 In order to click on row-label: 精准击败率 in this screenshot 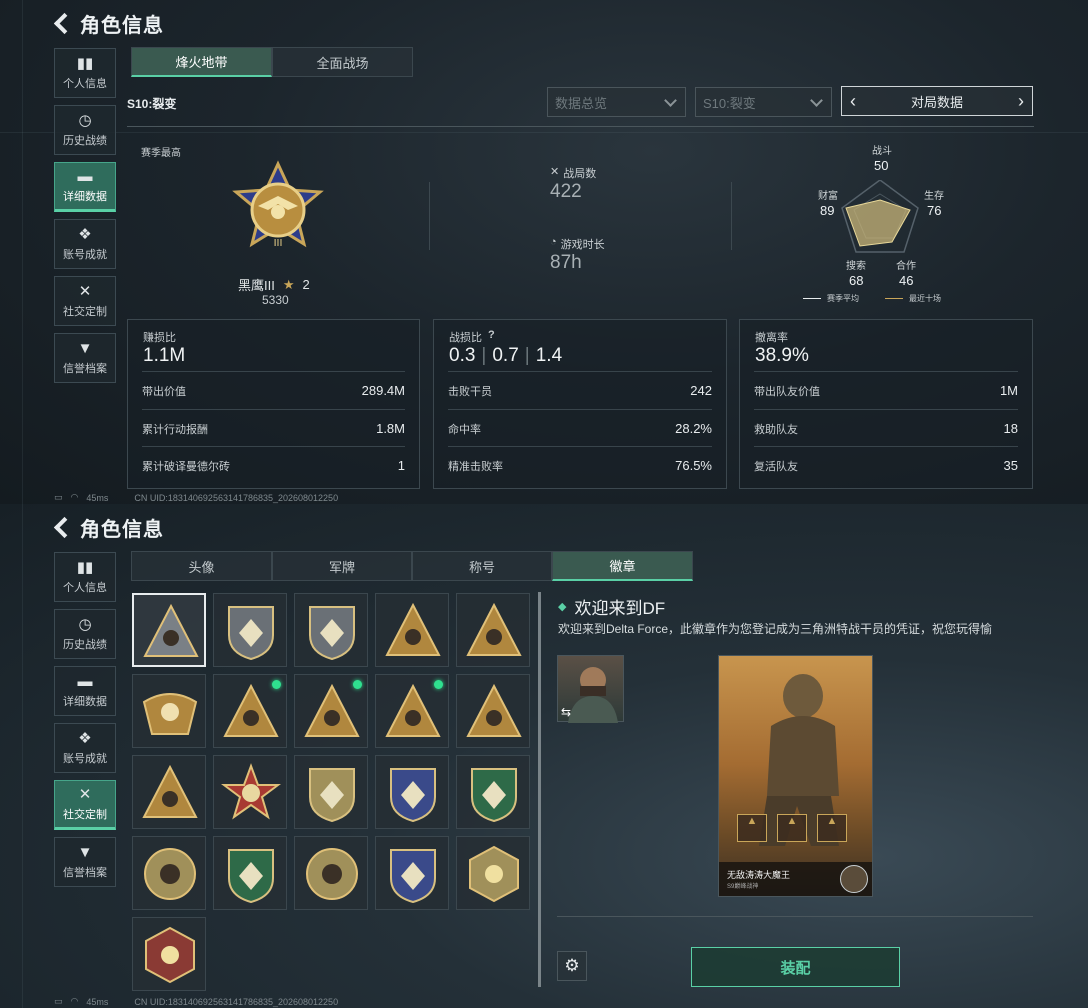, I will do `click(475, 466)`.